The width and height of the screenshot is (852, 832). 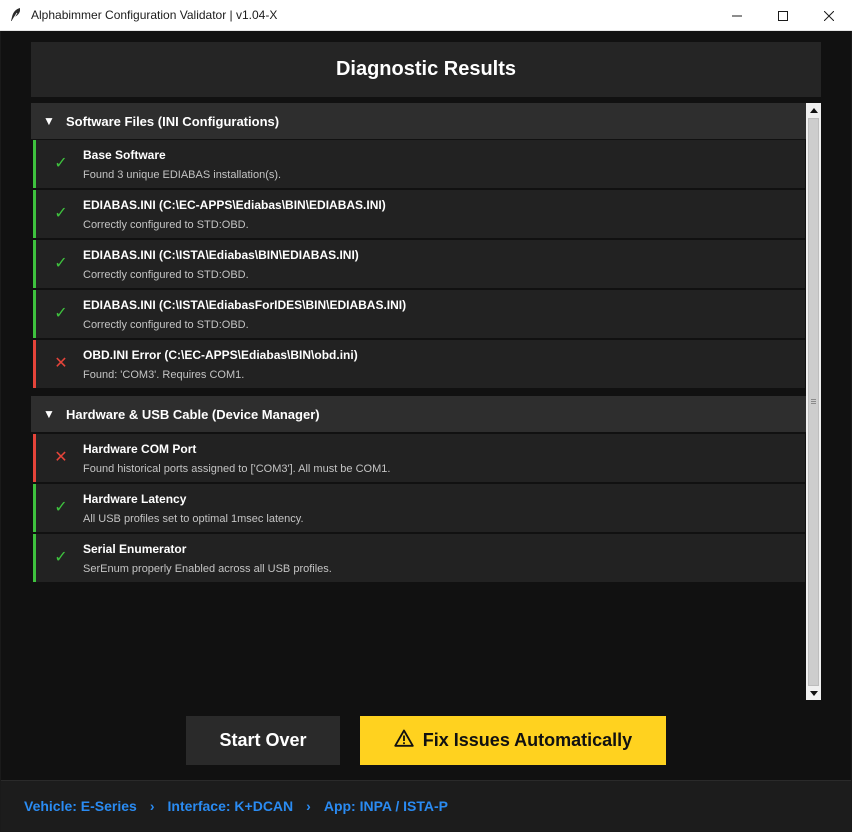 What do you see at coordinates (527, 740) in the screenshot?
I see `fix-issues-label: Fix Issues Automatically` at bounding box center [527, 740].